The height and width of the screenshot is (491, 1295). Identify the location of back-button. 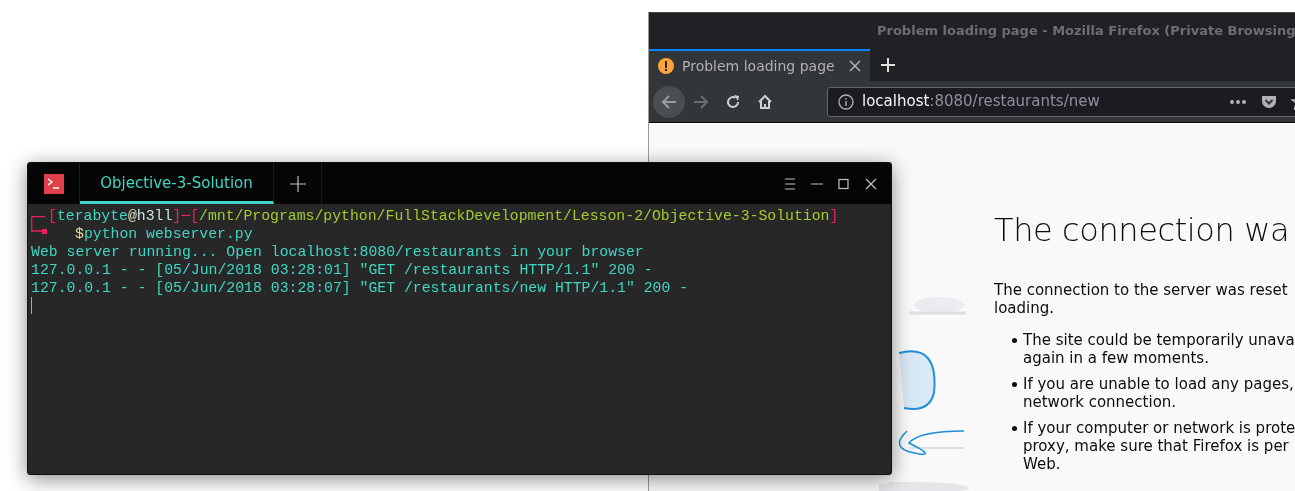
(669, 101).